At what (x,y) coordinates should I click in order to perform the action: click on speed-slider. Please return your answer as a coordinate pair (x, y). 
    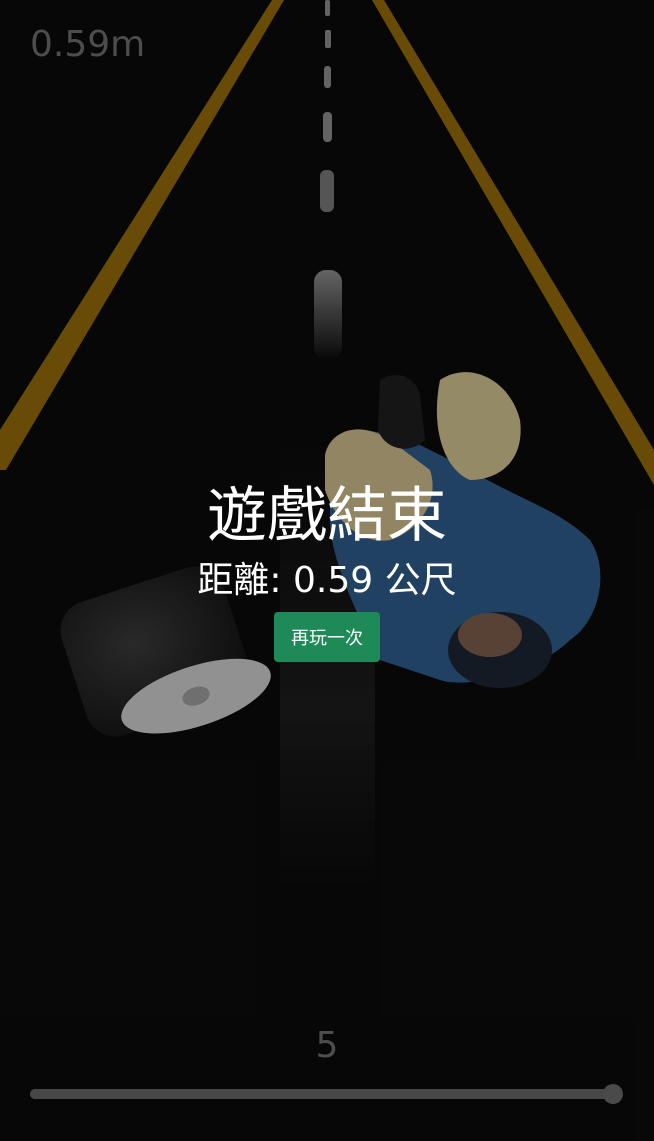
    Looking at the image, I should click on (326, 1094).